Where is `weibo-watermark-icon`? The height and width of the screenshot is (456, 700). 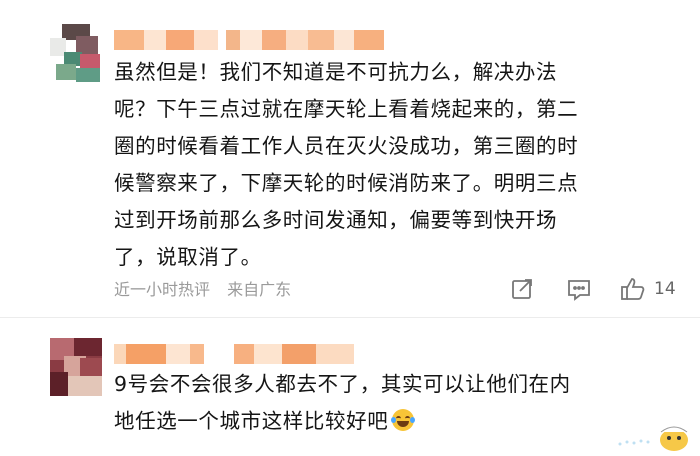 weibo-watermark-icon is located at coordinates (653, 438).